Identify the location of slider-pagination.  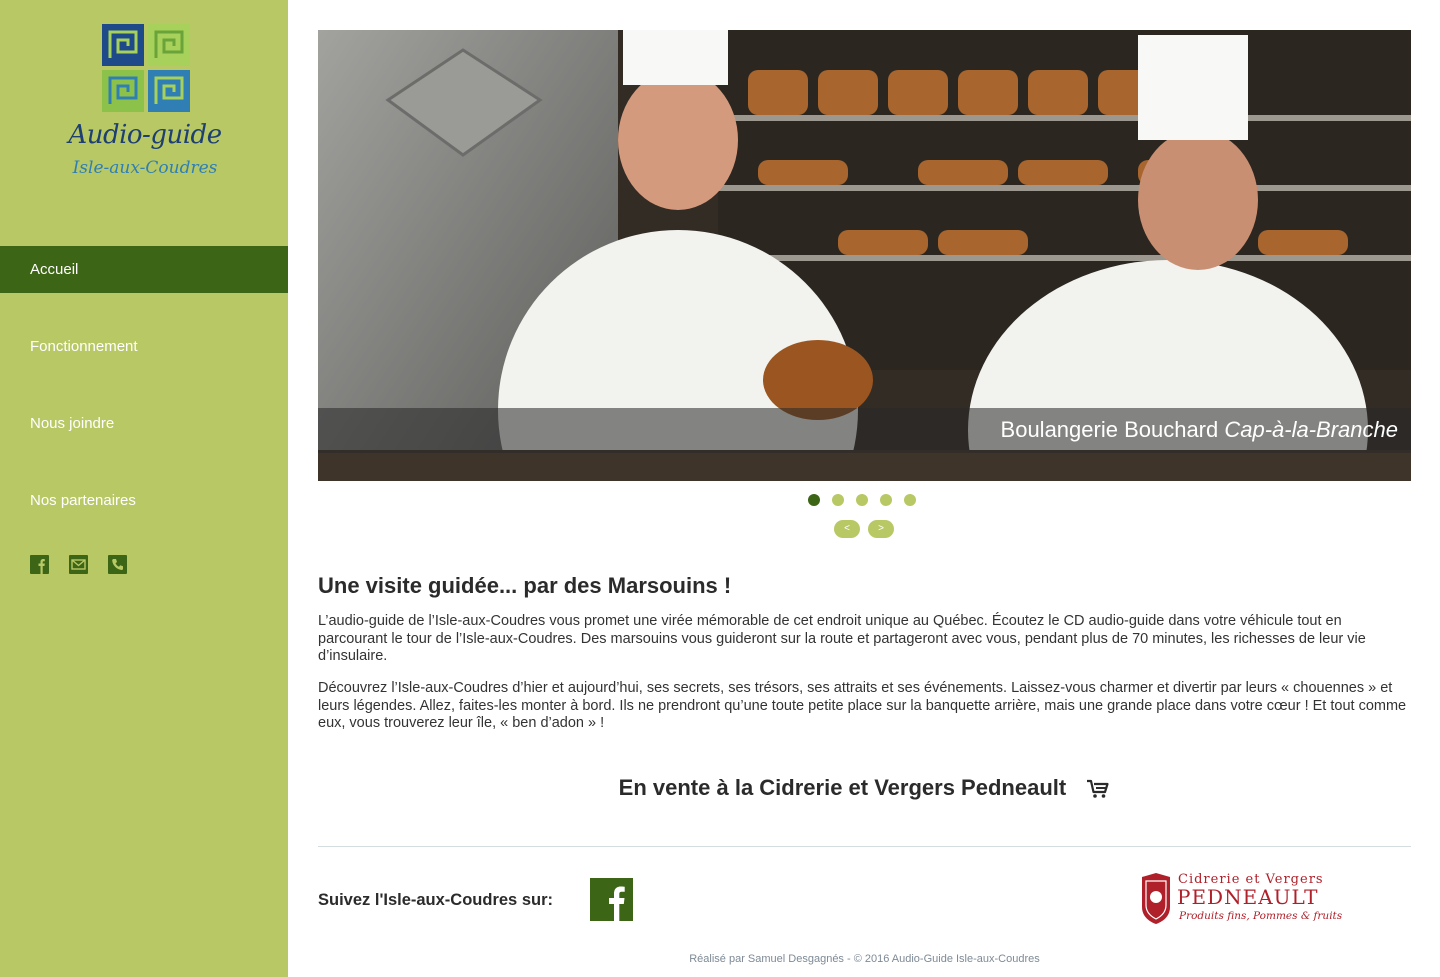
(862, 500).